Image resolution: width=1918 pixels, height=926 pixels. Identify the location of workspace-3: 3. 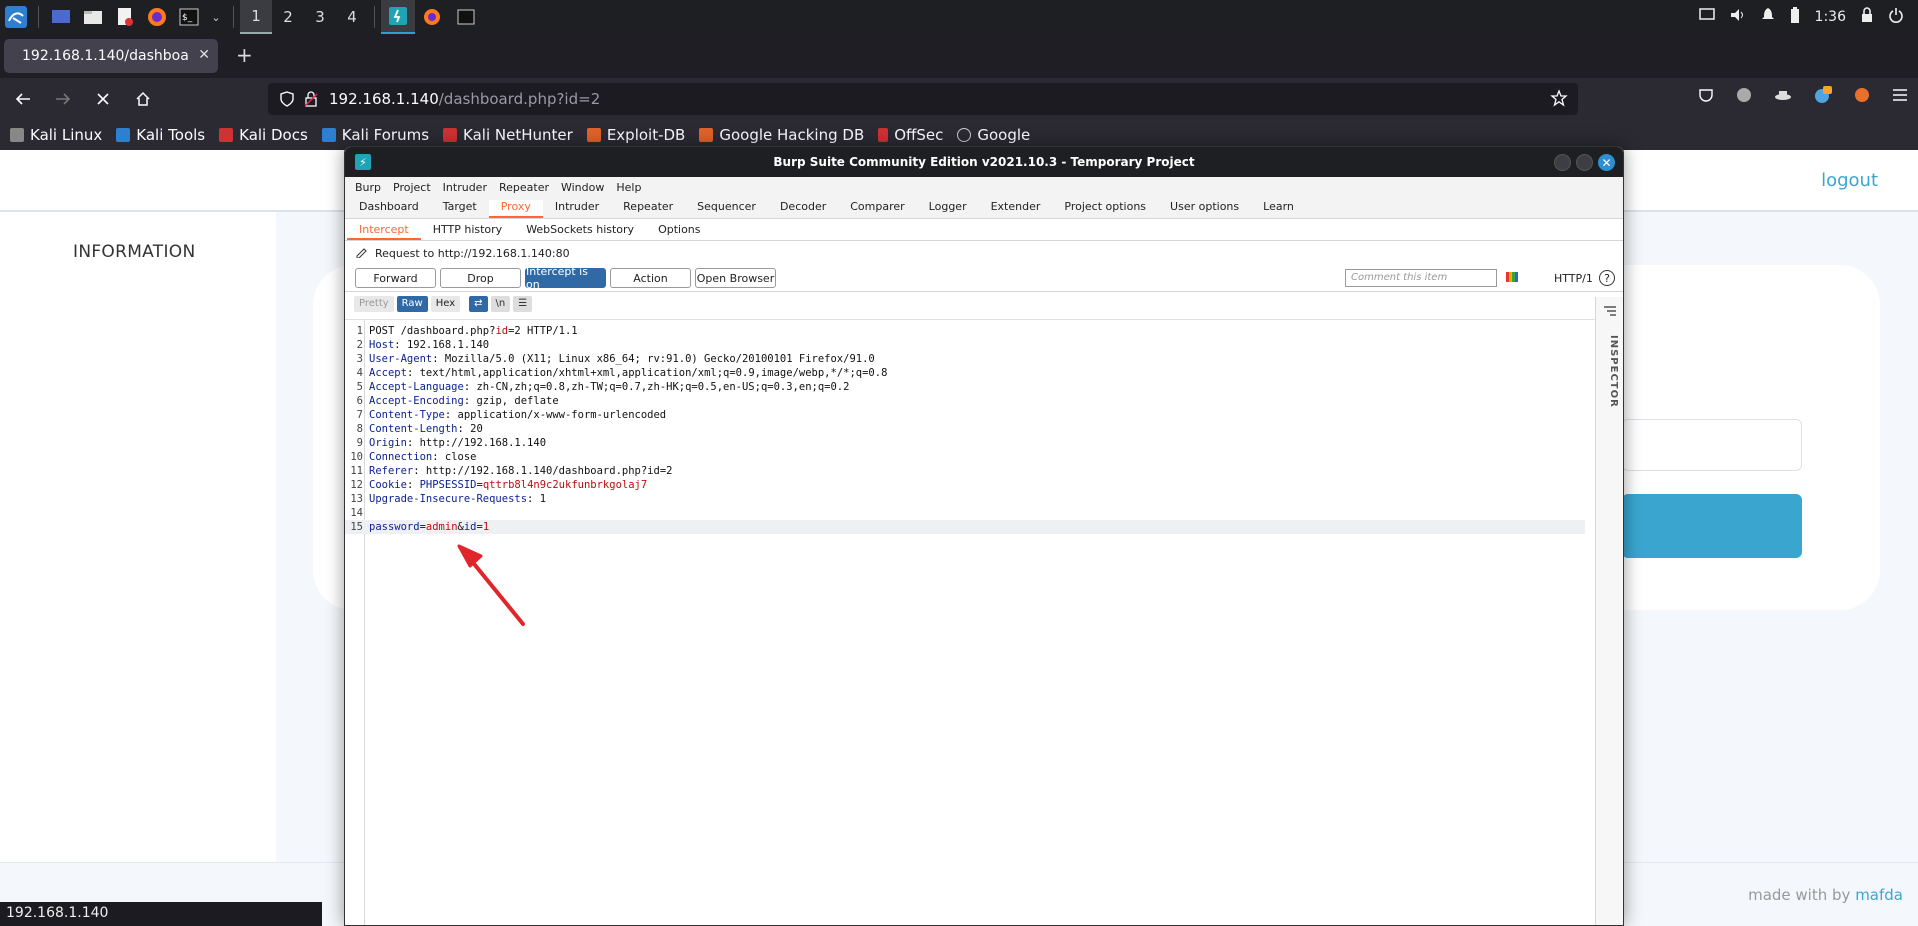
(320, 17).